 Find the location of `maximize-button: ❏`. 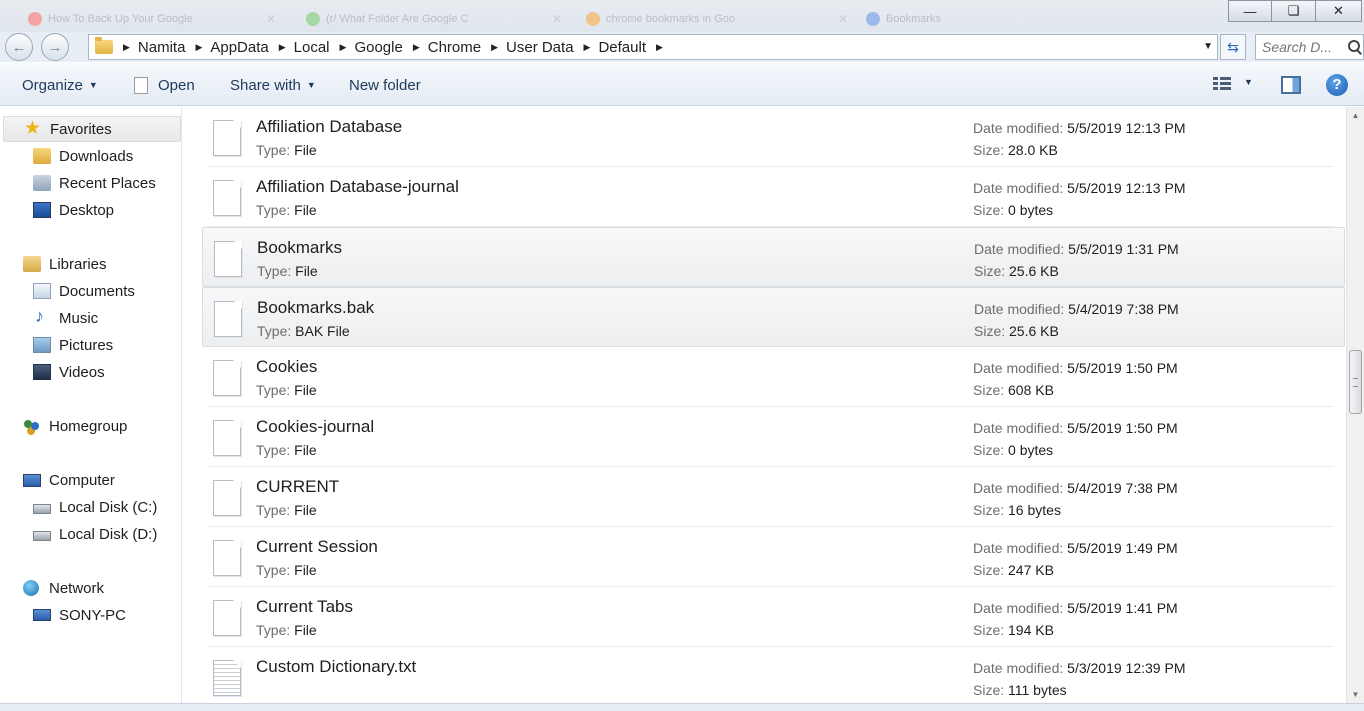

maximize-button: ❏ is located at coordinates (1294, 11).